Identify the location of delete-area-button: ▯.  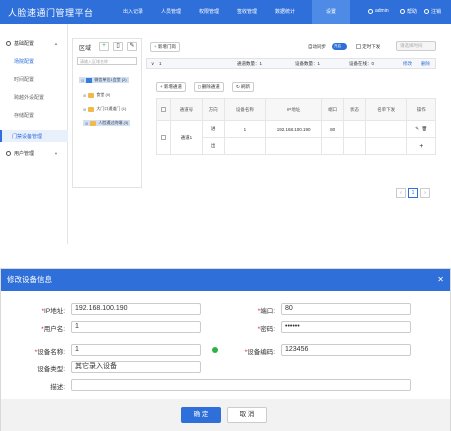
(118, 46).